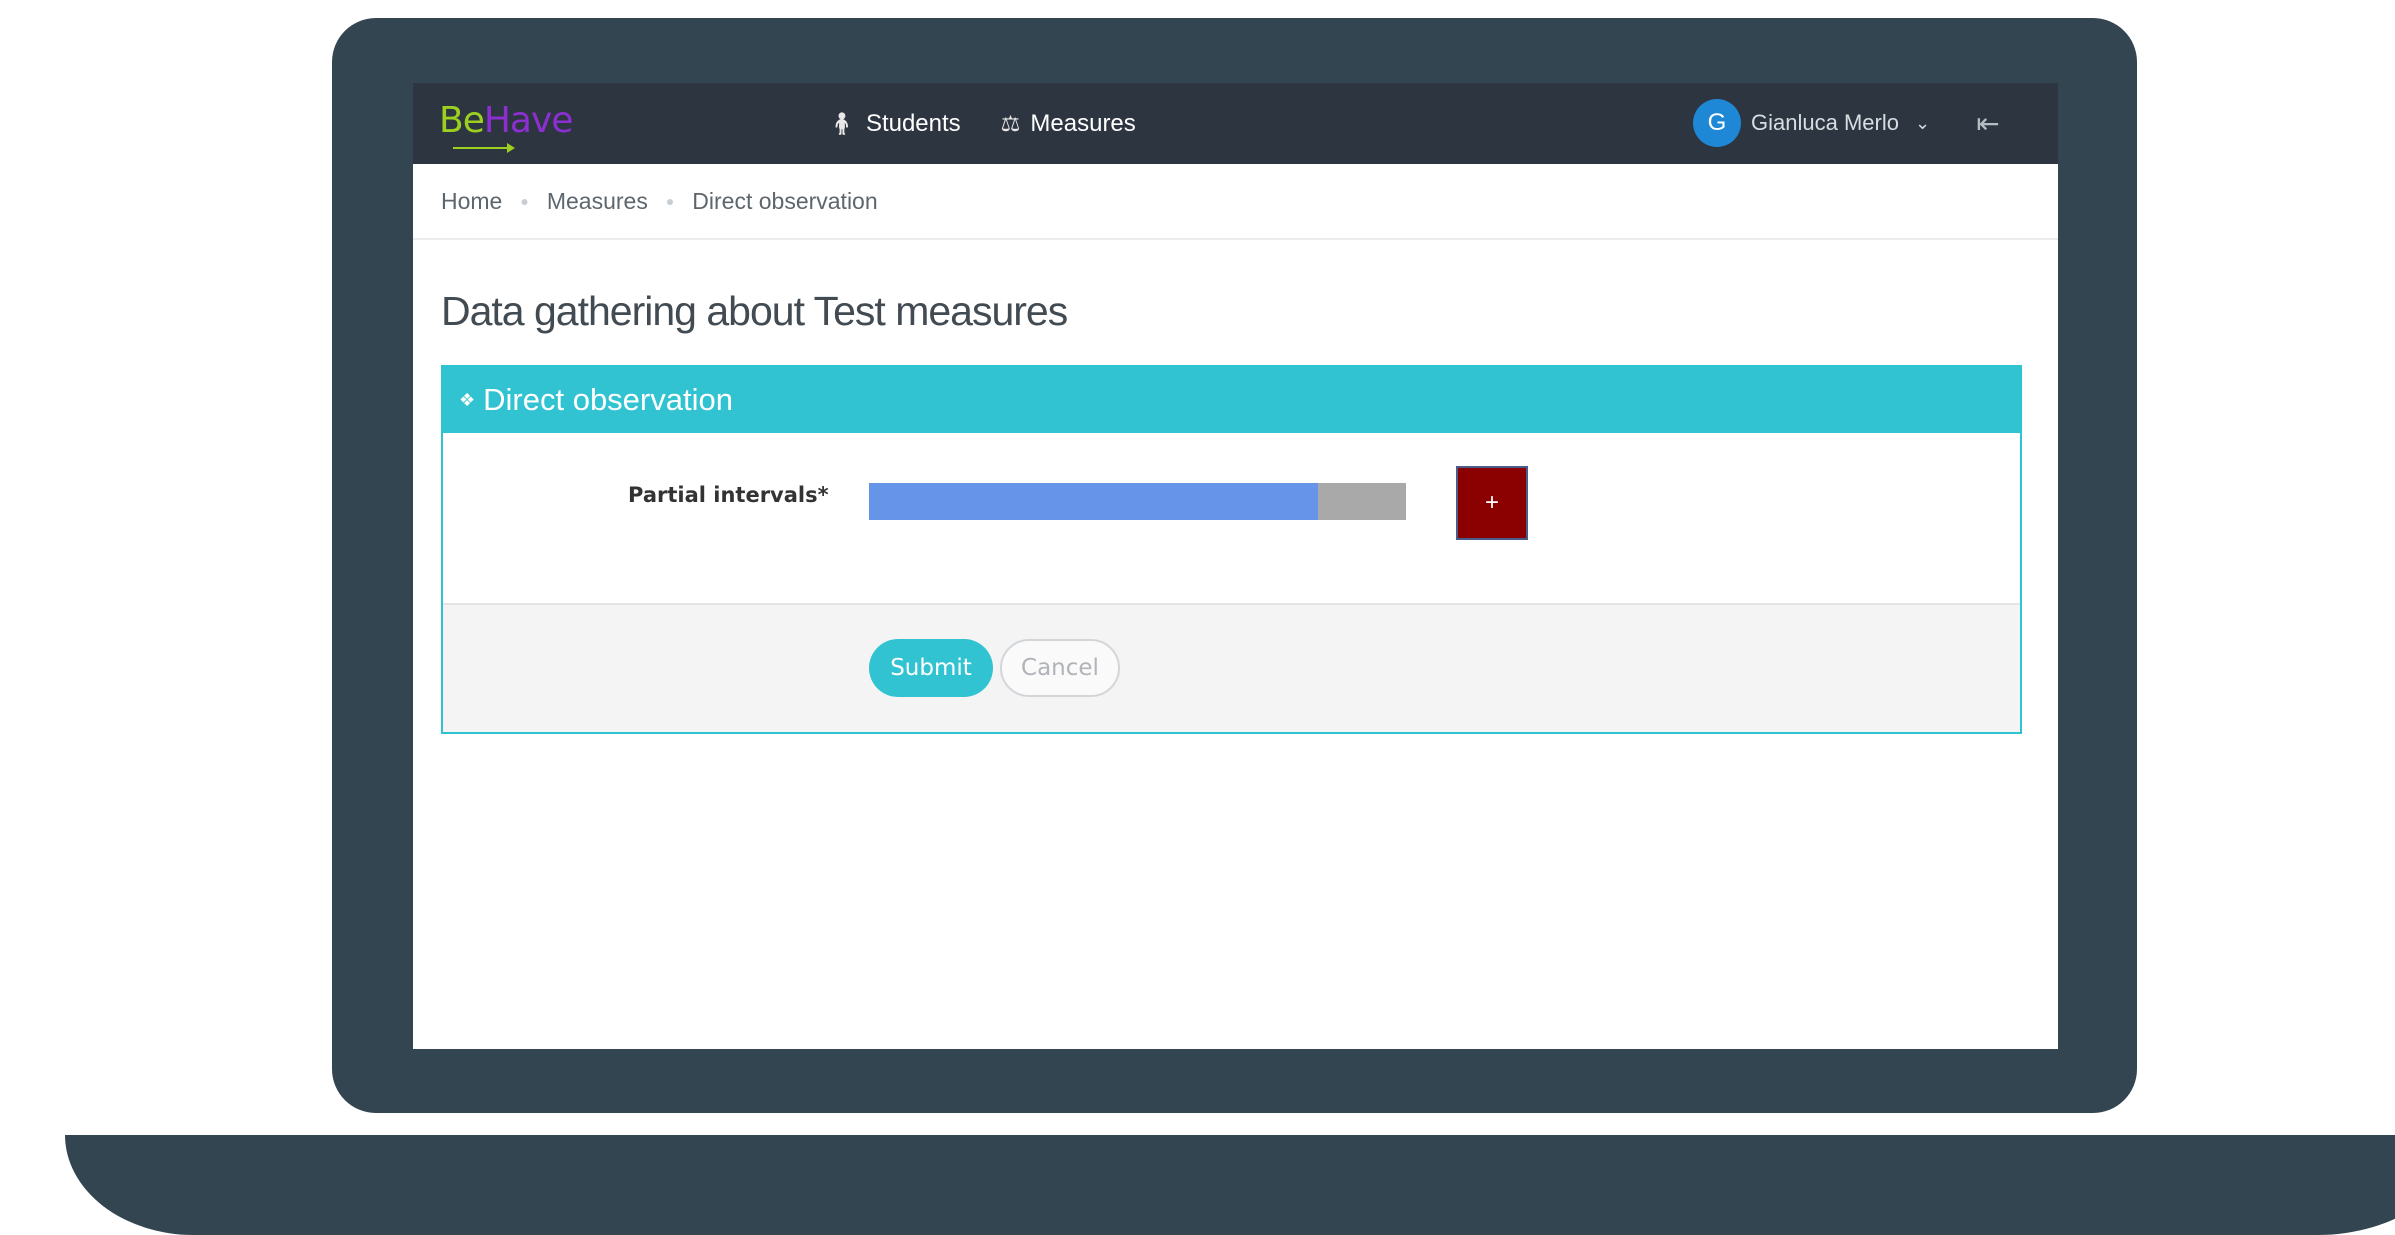 This screenshot has height=1235, width=2395. What do you see at coordinates (931, 668) in the screenshot?
I see `submit-button: Submit` at bounding box center [931, 668].